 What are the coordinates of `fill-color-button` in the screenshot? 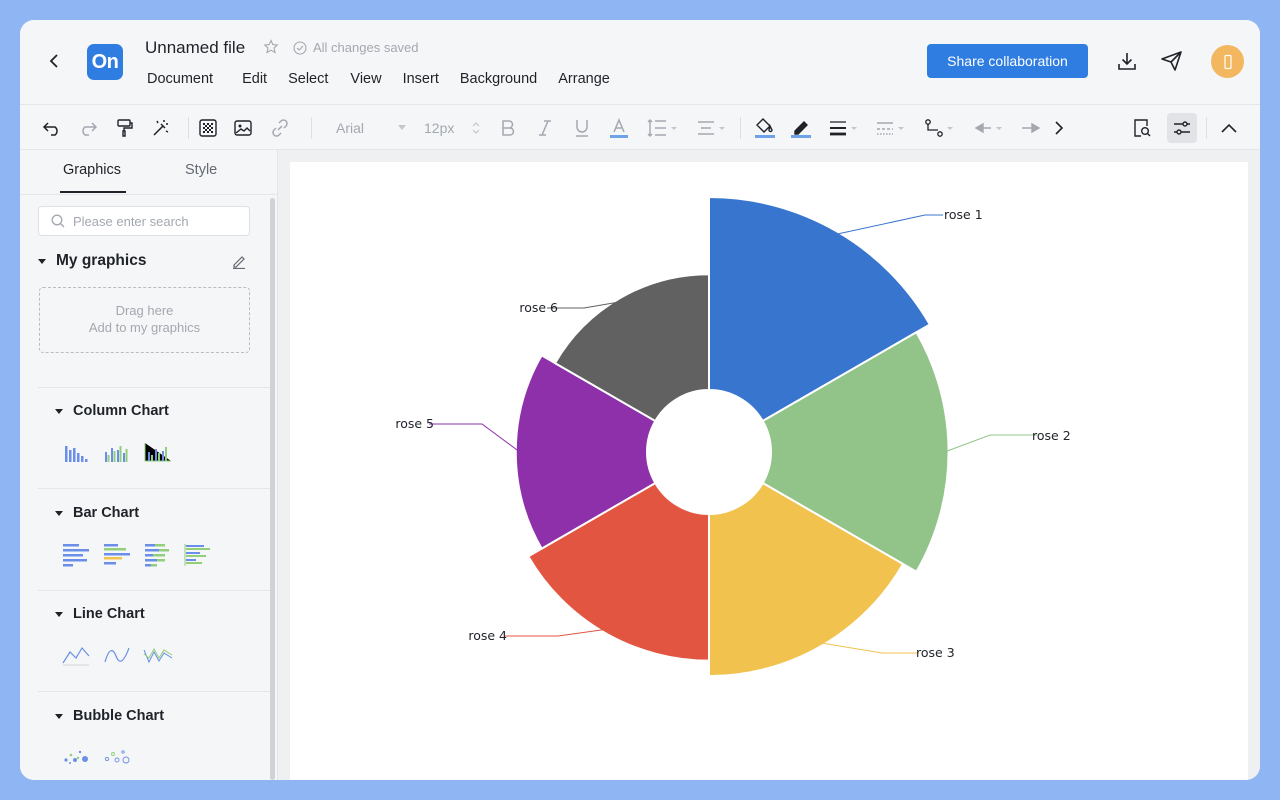 It's located at (765, 128).